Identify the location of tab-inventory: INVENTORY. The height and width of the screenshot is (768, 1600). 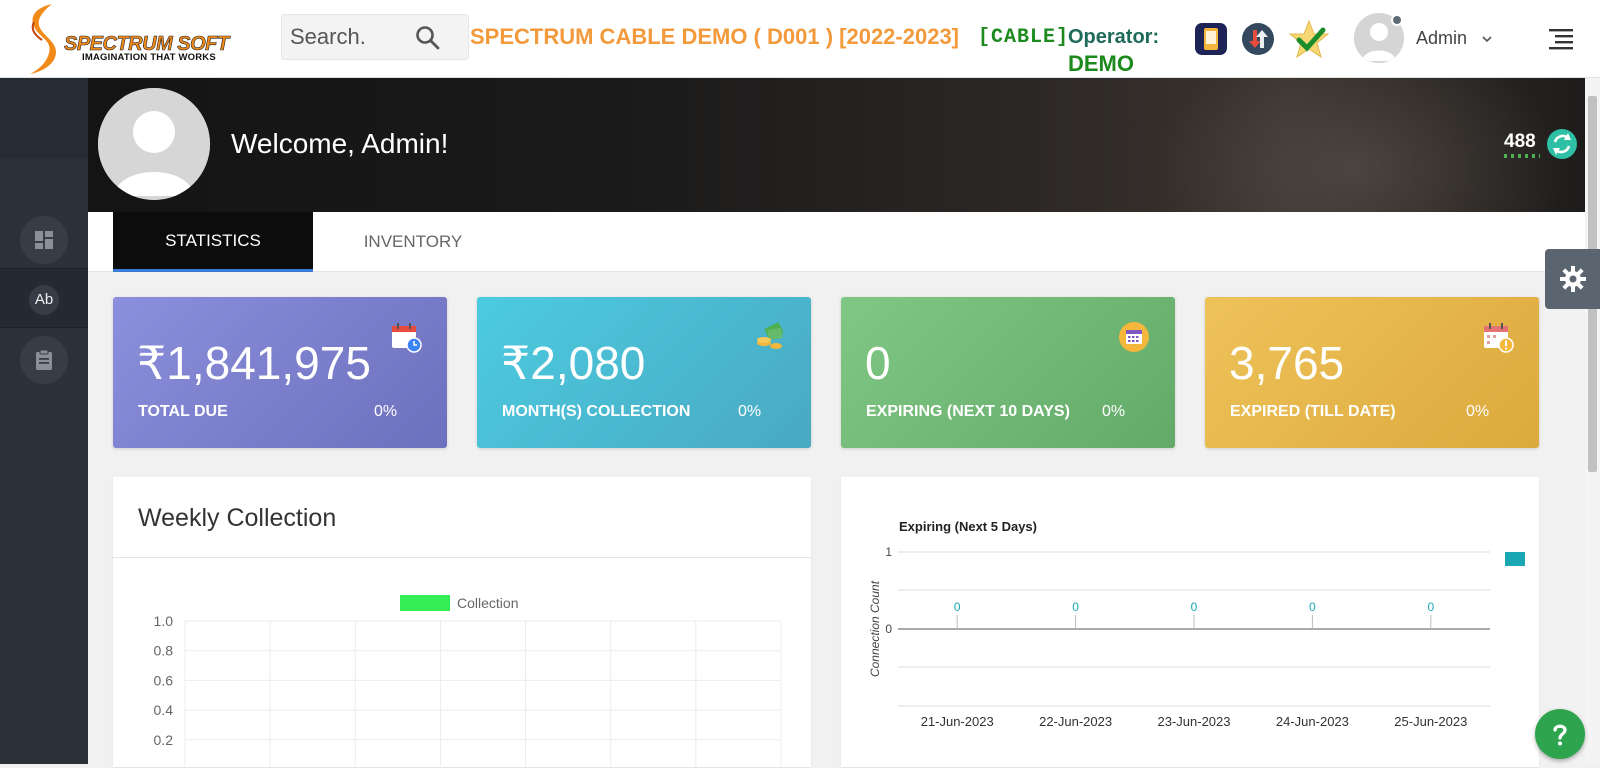
(413, 242).